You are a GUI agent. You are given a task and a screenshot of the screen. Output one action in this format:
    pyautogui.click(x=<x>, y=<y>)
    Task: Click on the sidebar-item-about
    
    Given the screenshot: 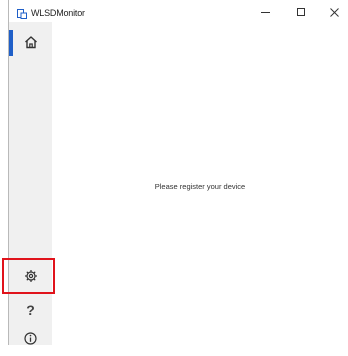 What is the action you would take?
    pyautogui.click(x=30, y=338)
    